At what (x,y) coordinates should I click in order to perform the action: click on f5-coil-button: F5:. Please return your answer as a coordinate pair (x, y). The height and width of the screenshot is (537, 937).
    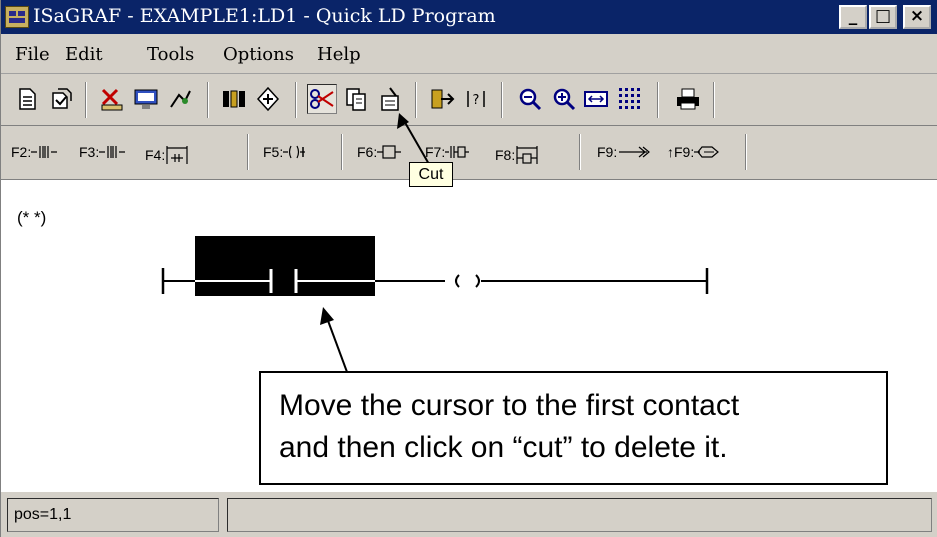
    Looking at the image, I should click on (284, 152).